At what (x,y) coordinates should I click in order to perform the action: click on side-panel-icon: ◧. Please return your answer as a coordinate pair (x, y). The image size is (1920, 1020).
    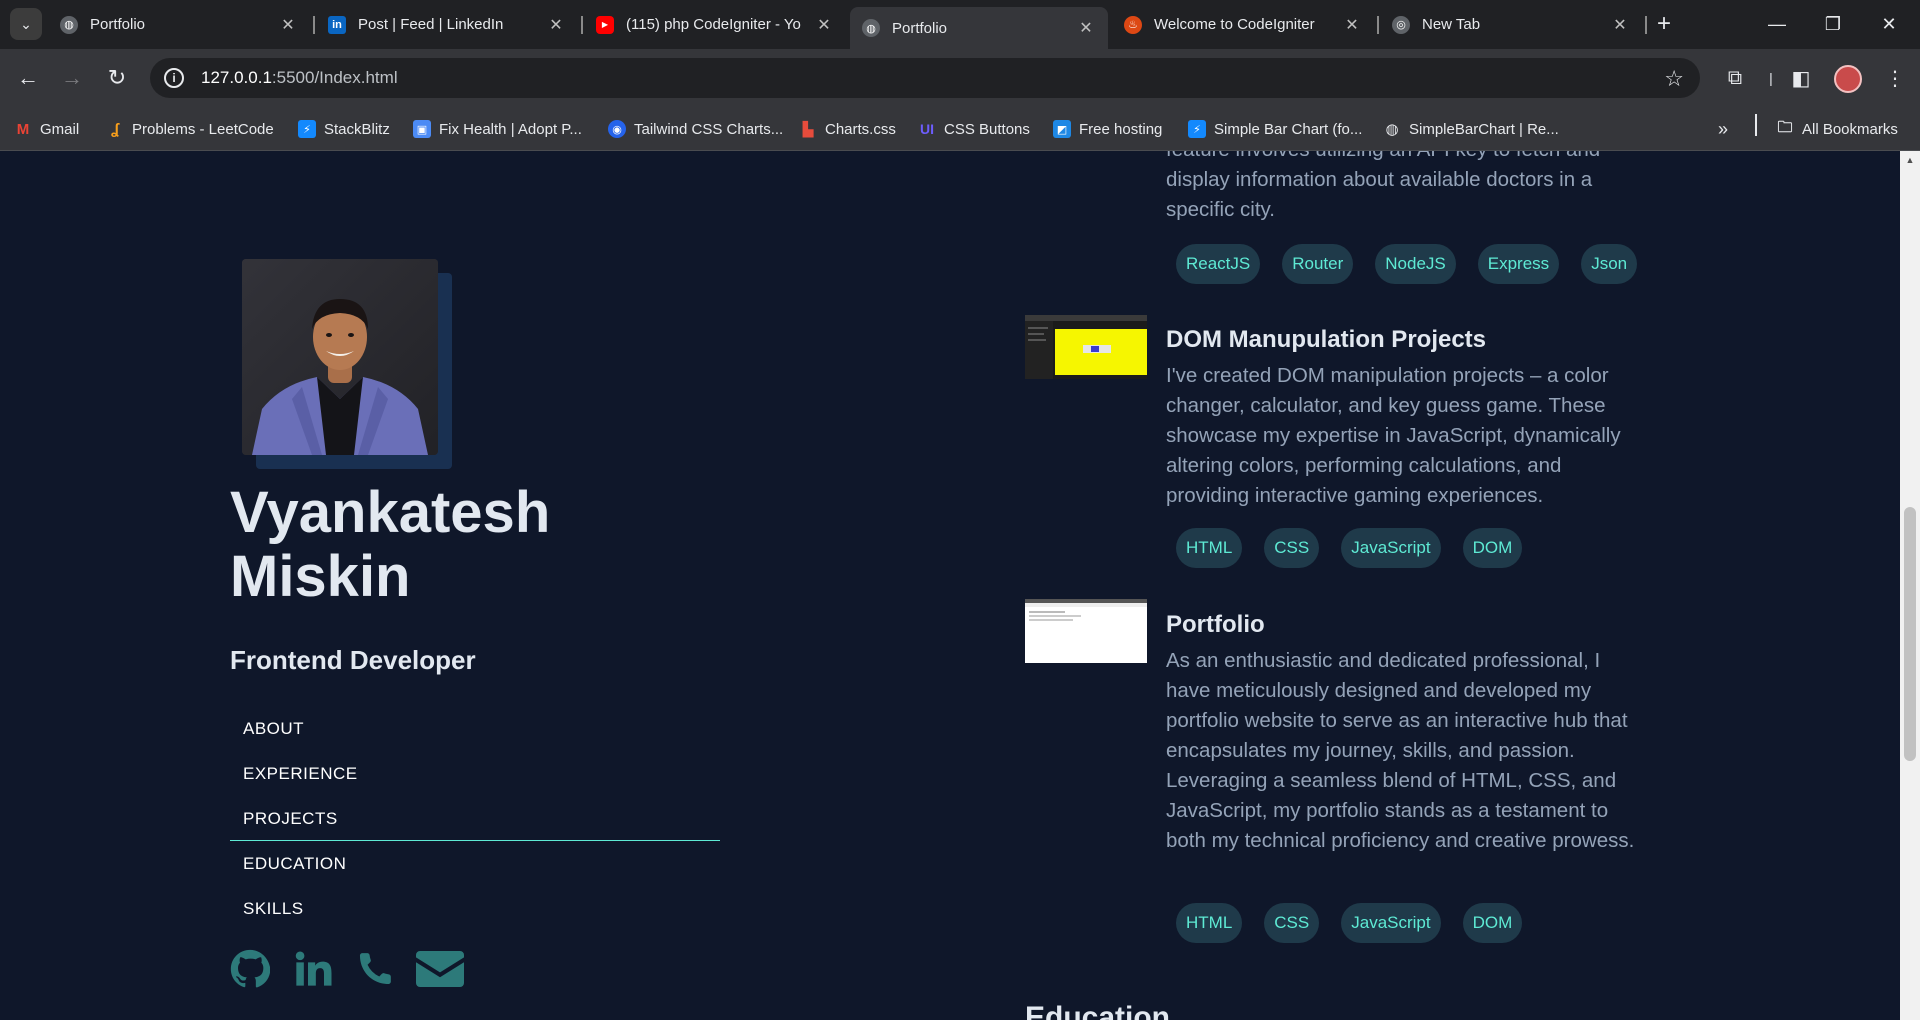
    Looking at the image, I should click on (1801, 78).